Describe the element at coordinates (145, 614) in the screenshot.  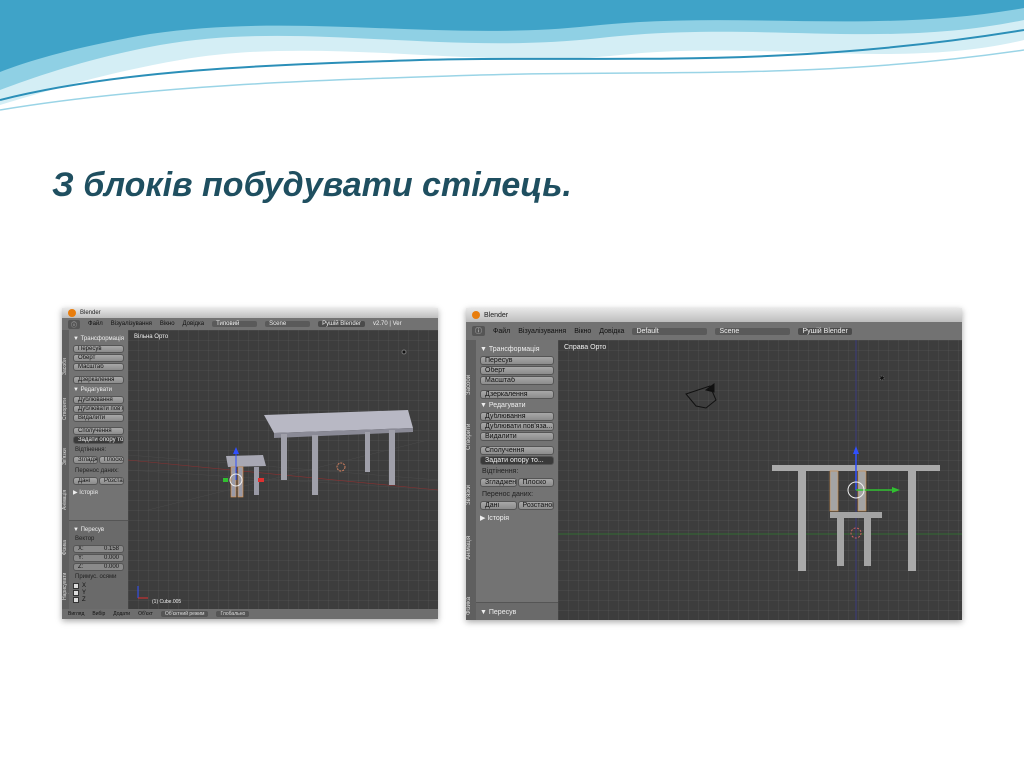
I see `menu-object: Об'єкт` at that location.